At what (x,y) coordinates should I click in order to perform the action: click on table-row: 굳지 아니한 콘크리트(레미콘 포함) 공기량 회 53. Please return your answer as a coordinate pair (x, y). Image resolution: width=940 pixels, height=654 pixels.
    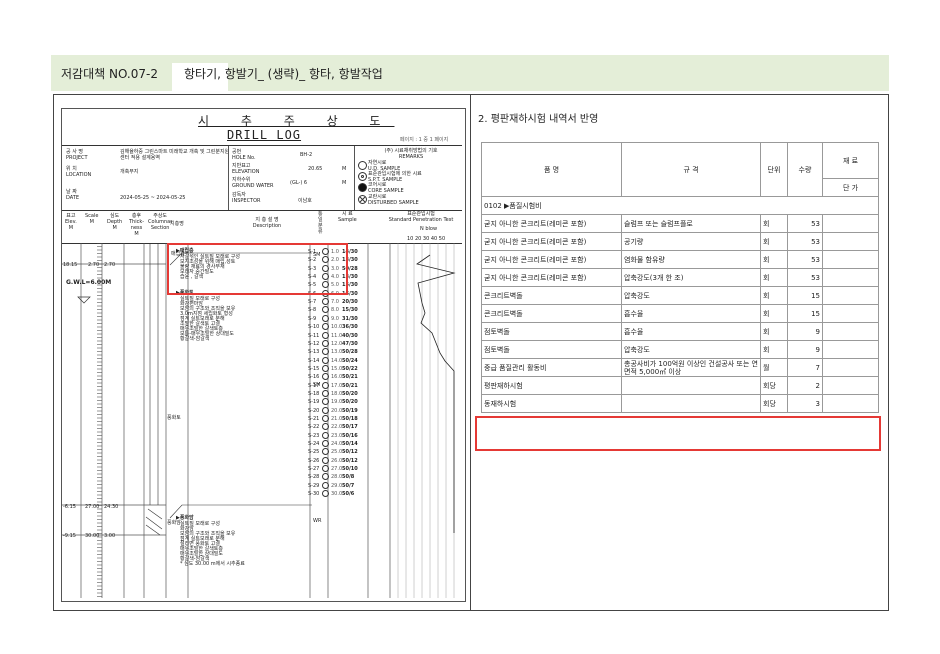
    Looking at the image, I should click on (680, 241).